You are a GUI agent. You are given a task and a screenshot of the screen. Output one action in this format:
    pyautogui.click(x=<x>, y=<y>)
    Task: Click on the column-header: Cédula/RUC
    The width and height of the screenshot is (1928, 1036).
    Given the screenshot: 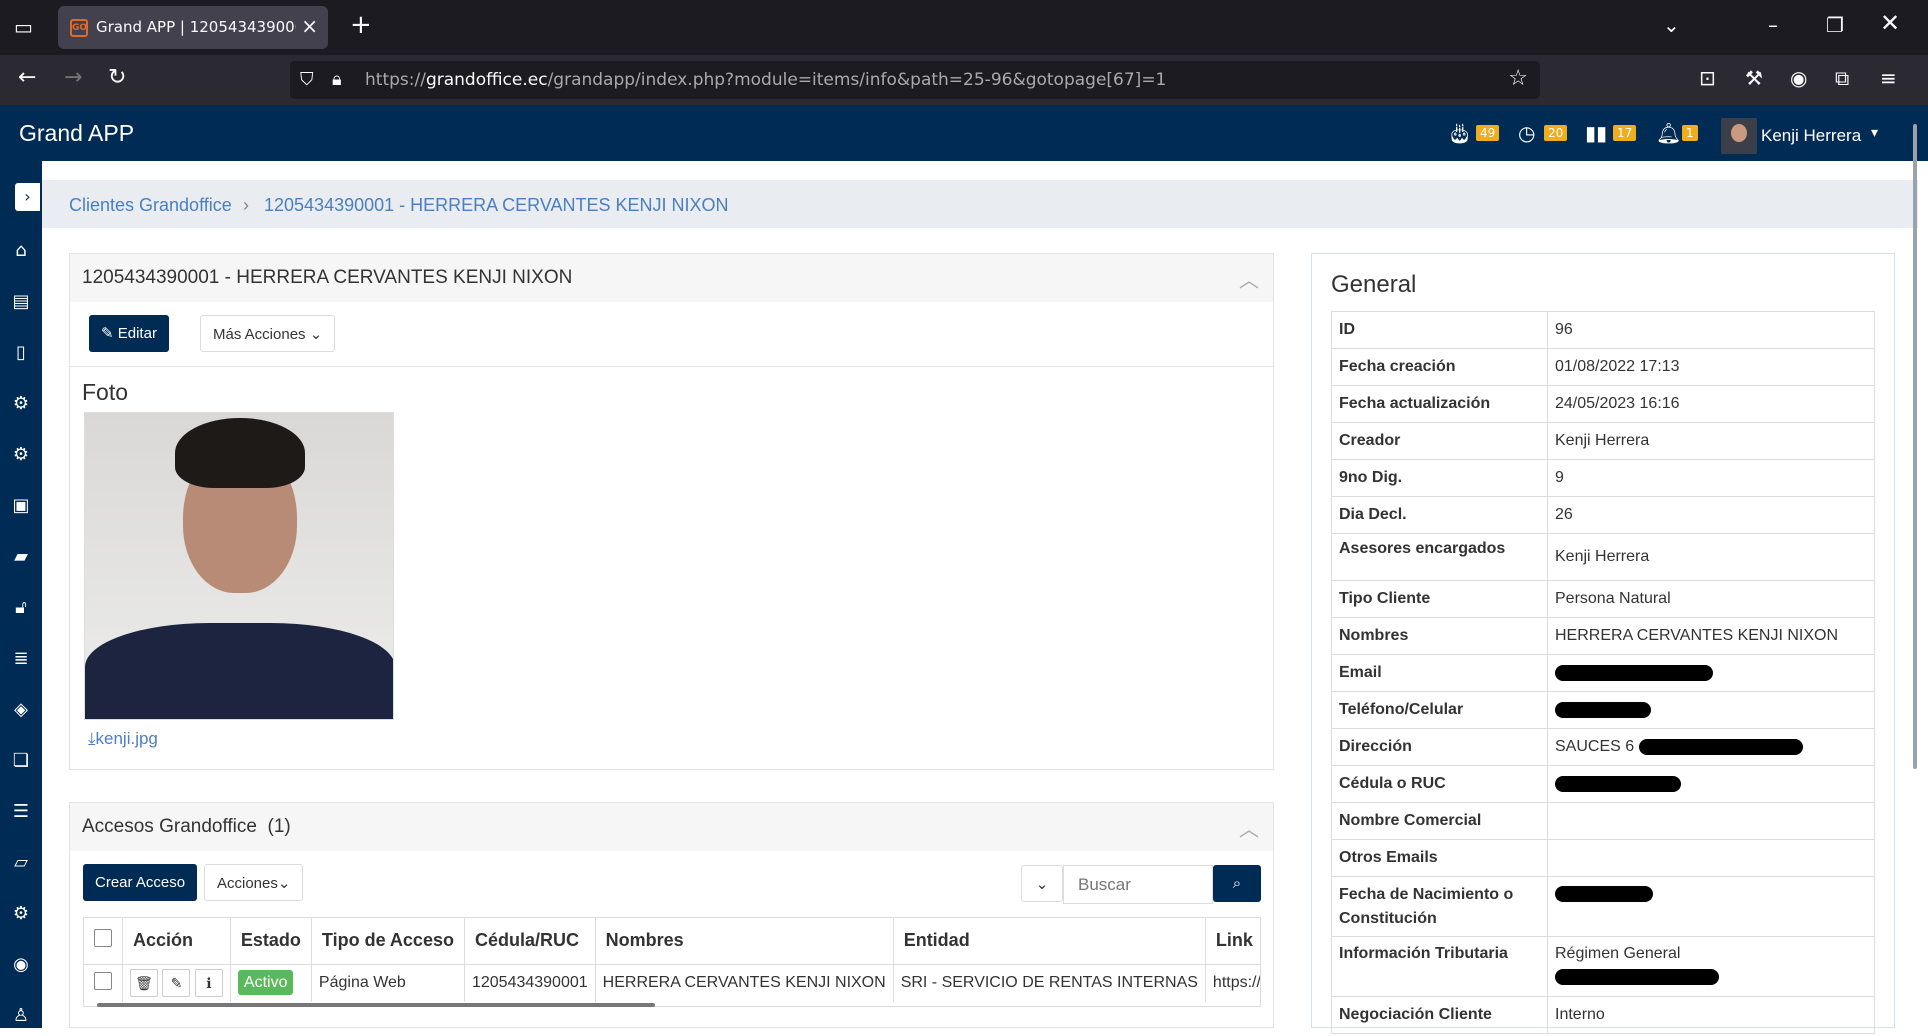 What is the action you would take?
    pyautogui.click(x=530, y=941)
    